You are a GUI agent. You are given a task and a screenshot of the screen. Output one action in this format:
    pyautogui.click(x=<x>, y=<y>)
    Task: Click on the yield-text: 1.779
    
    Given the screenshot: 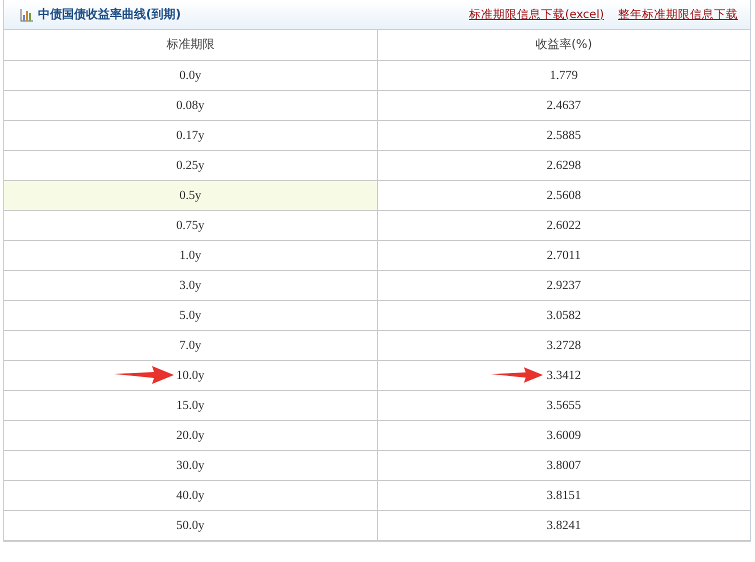 What is the action you would take?
    pyautogui.click(x=564, y=75)
    